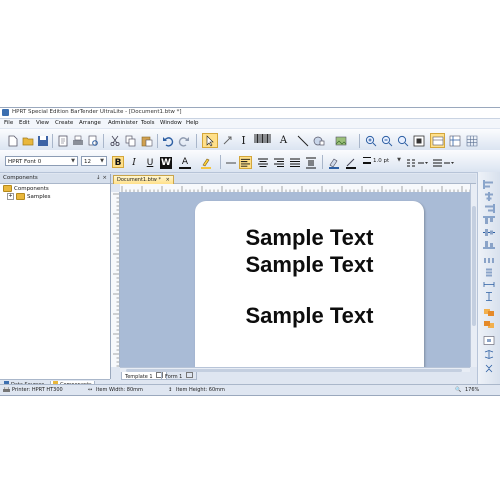 The height and width of the screenshot is (500, 500). I want to click on highlight-color-icon, so click(205, 162).